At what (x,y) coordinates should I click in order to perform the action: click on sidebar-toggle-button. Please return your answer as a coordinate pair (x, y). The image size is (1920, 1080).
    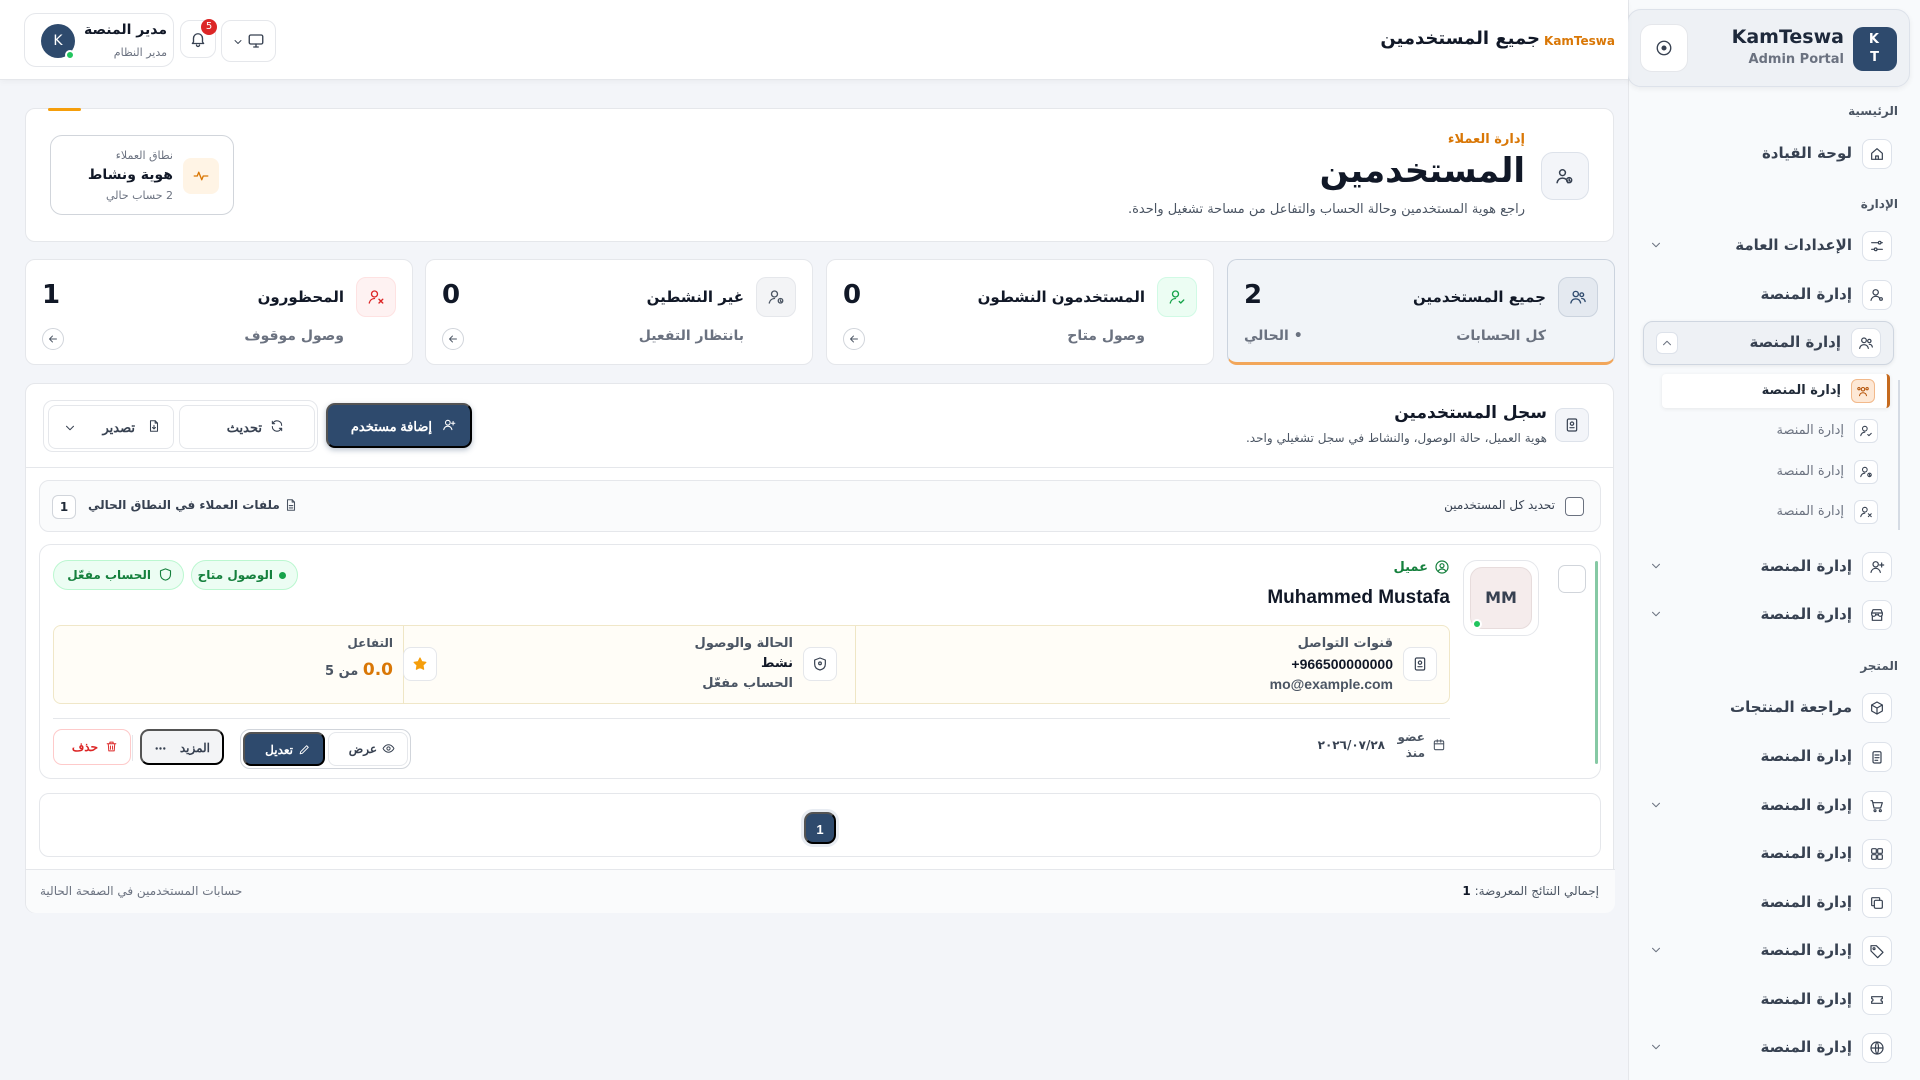
    Looking at the image, I should click on (1664, 48).